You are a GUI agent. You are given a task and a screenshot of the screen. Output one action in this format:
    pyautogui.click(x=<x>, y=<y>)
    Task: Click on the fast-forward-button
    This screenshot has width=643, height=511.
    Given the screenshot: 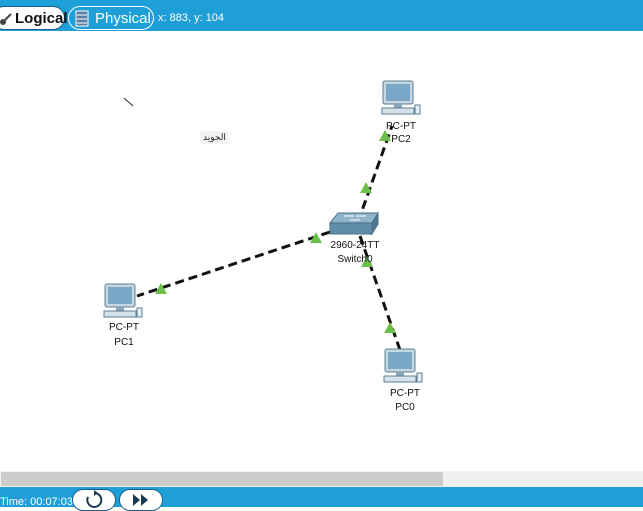 What is the action you would take?
    pyautogui.click(x=141, y=500)
    